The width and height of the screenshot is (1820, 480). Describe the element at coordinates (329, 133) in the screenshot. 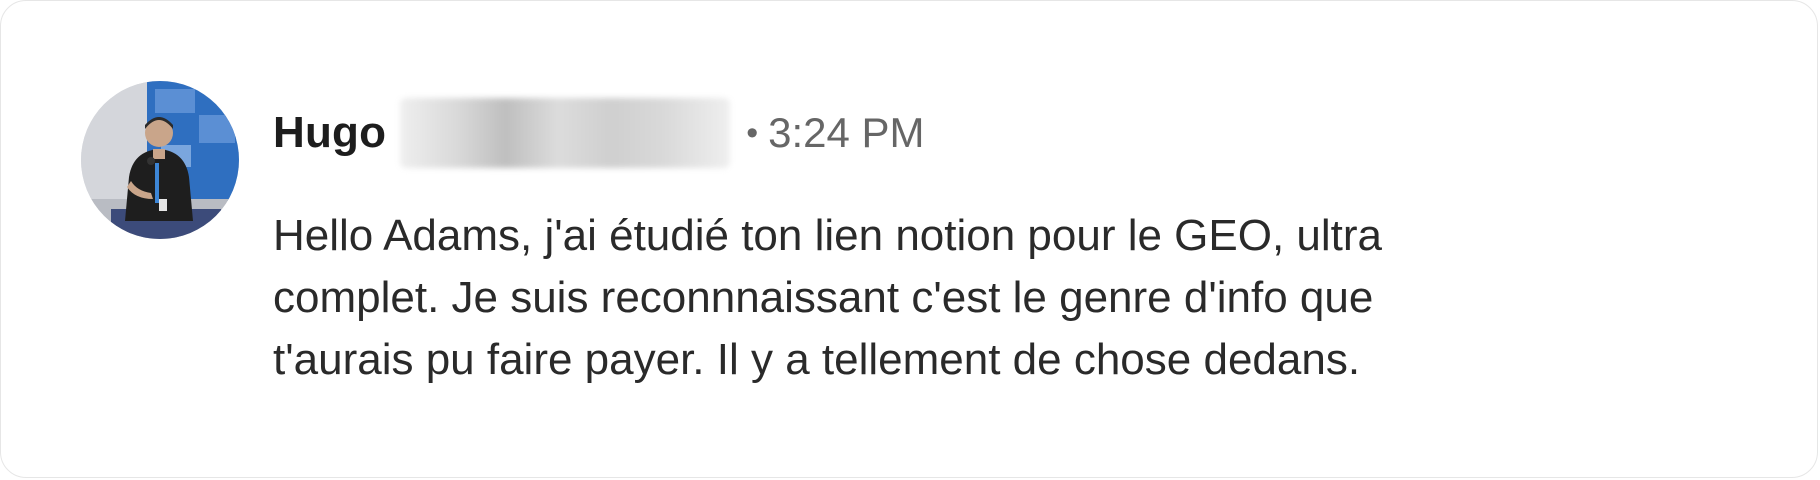

I see `sender-name: Hugo` at that location.